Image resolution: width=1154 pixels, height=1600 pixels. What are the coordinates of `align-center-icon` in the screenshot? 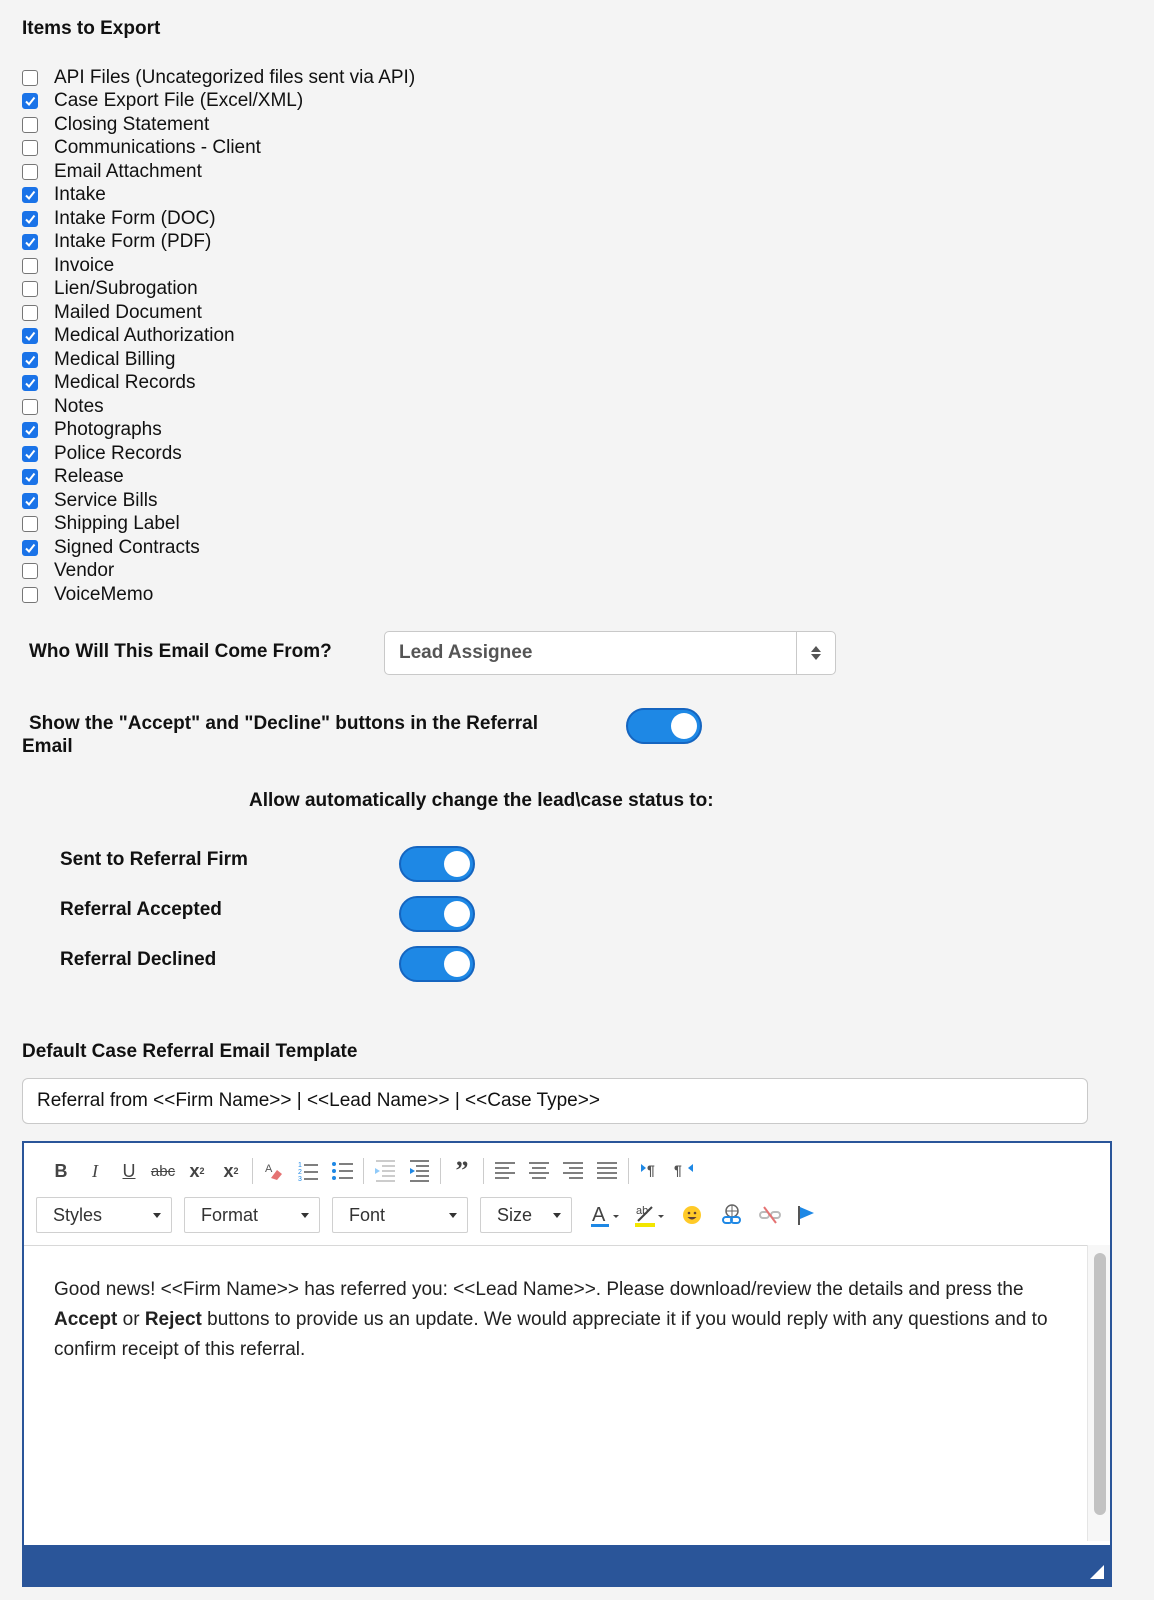 It's located at (539, 1171).